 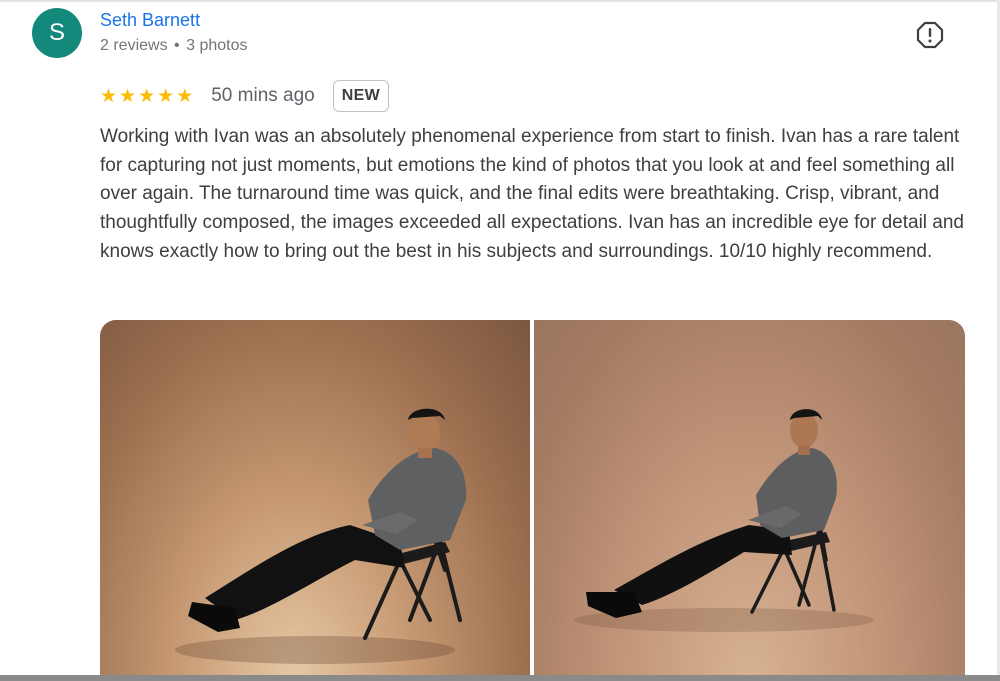 What do you see at coordinates (57, 33) in the screenshot?
I see `avatar: S` at bounding box center [57, 33].